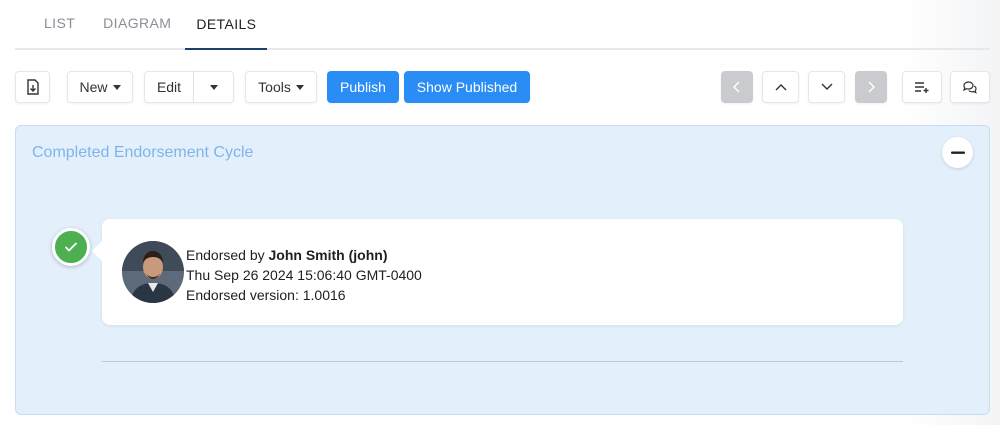 The height and width of the screenshot is (425, 1000). I want to click on export-button, so click(32, 87).